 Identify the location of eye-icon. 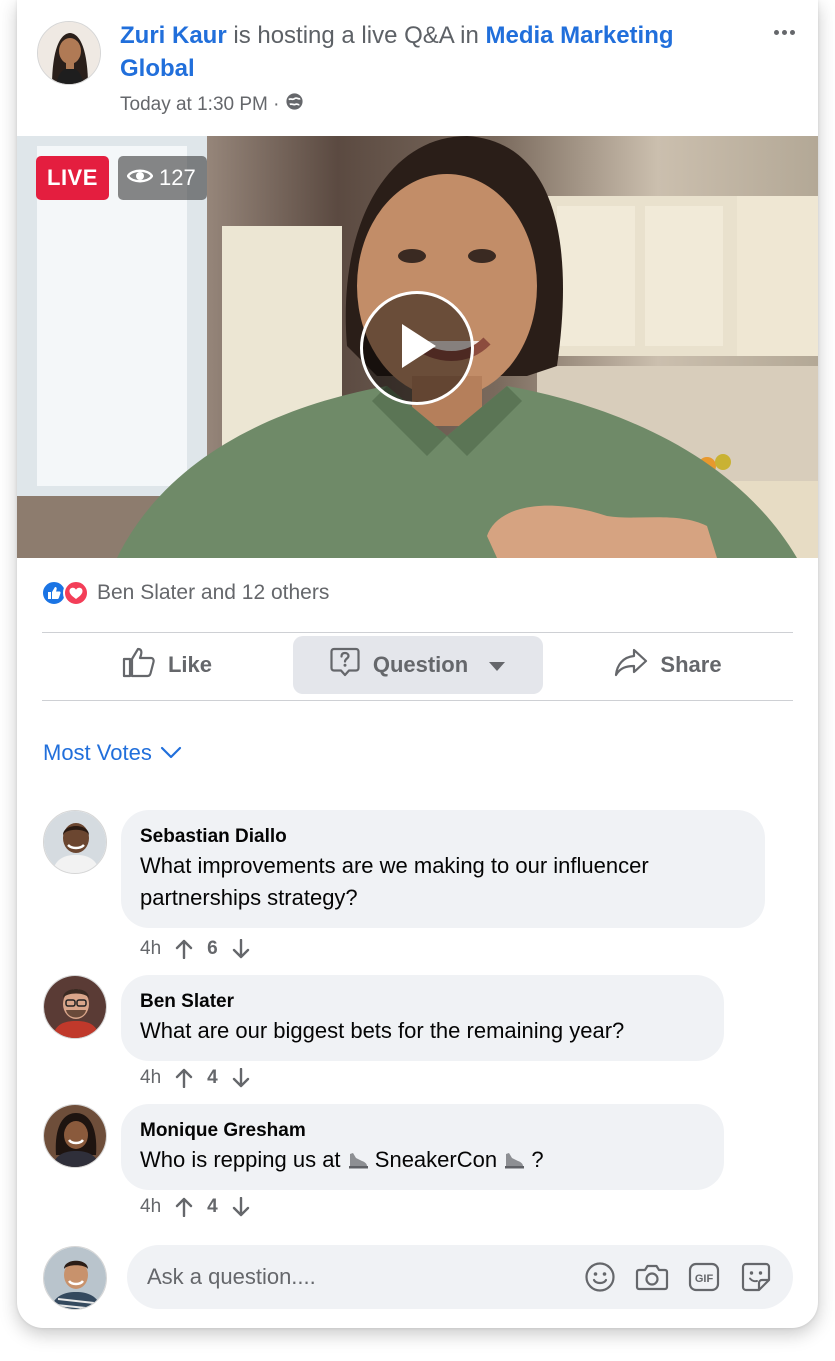
(140, 178).